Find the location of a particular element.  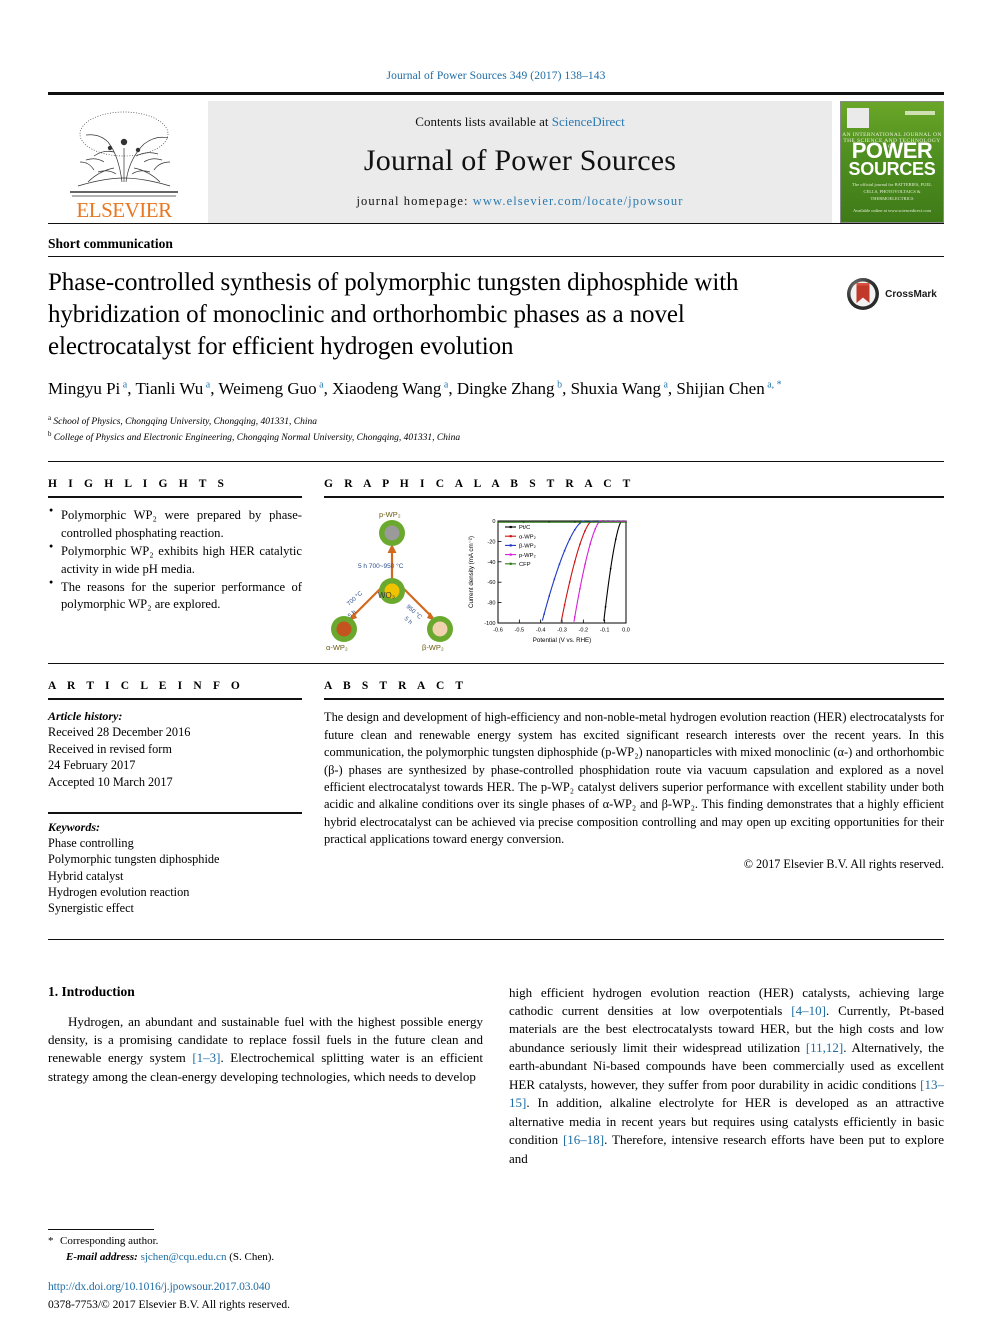

citation-link: [16–18] is located at coordinates (583, 1139).